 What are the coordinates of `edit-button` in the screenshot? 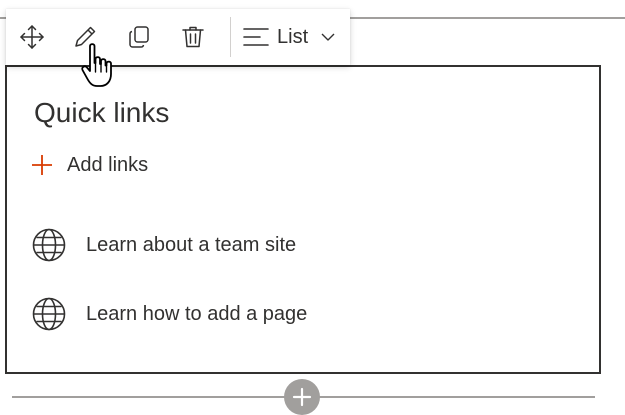 It's located at (85, 37).